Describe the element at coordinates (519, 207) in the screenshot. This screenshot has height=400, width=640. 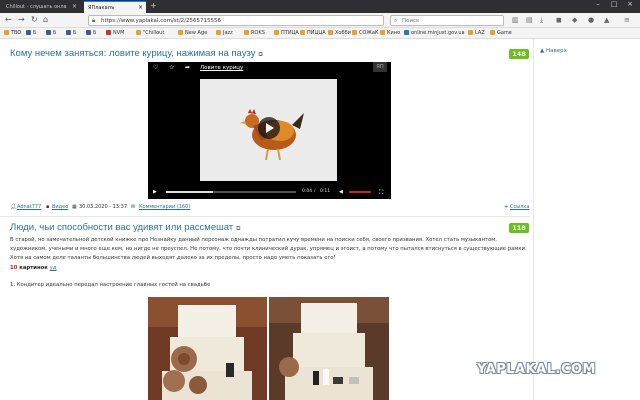
I see `permalink: Ссылка` at that location.